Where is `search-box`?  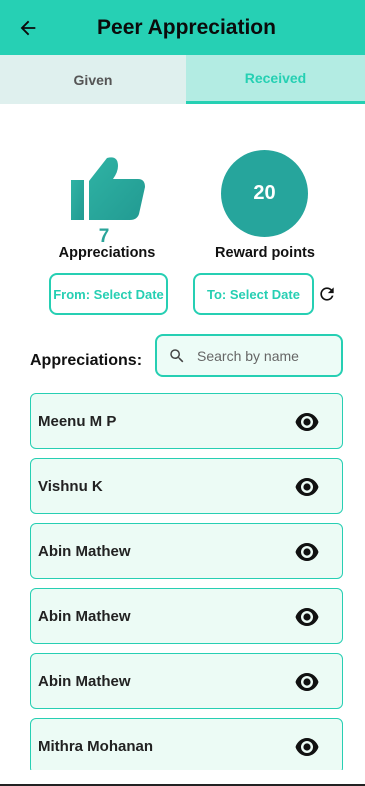 search-box is located at coordinates (249, 355).